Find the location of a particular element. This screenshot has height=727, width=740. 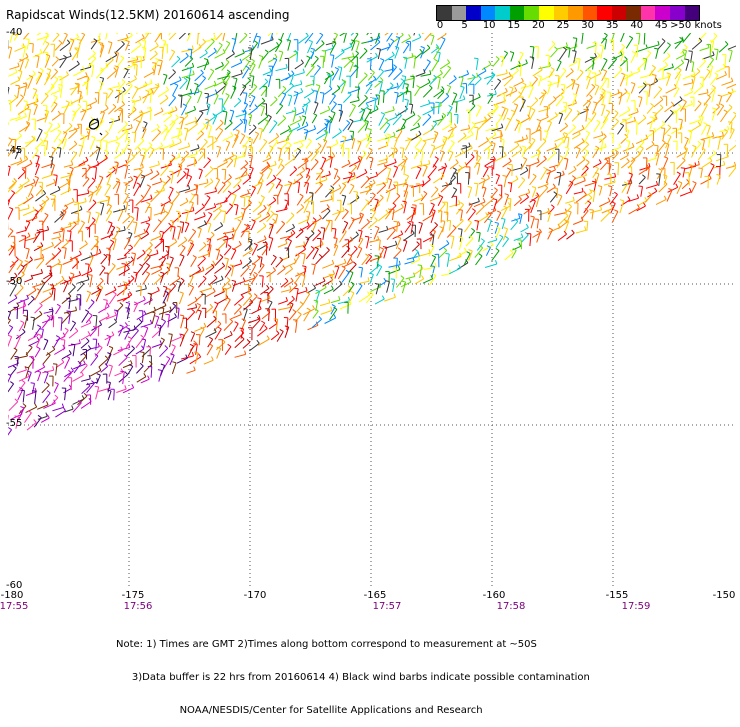

time-label: 17:55 is located at coordinates (14, 606).